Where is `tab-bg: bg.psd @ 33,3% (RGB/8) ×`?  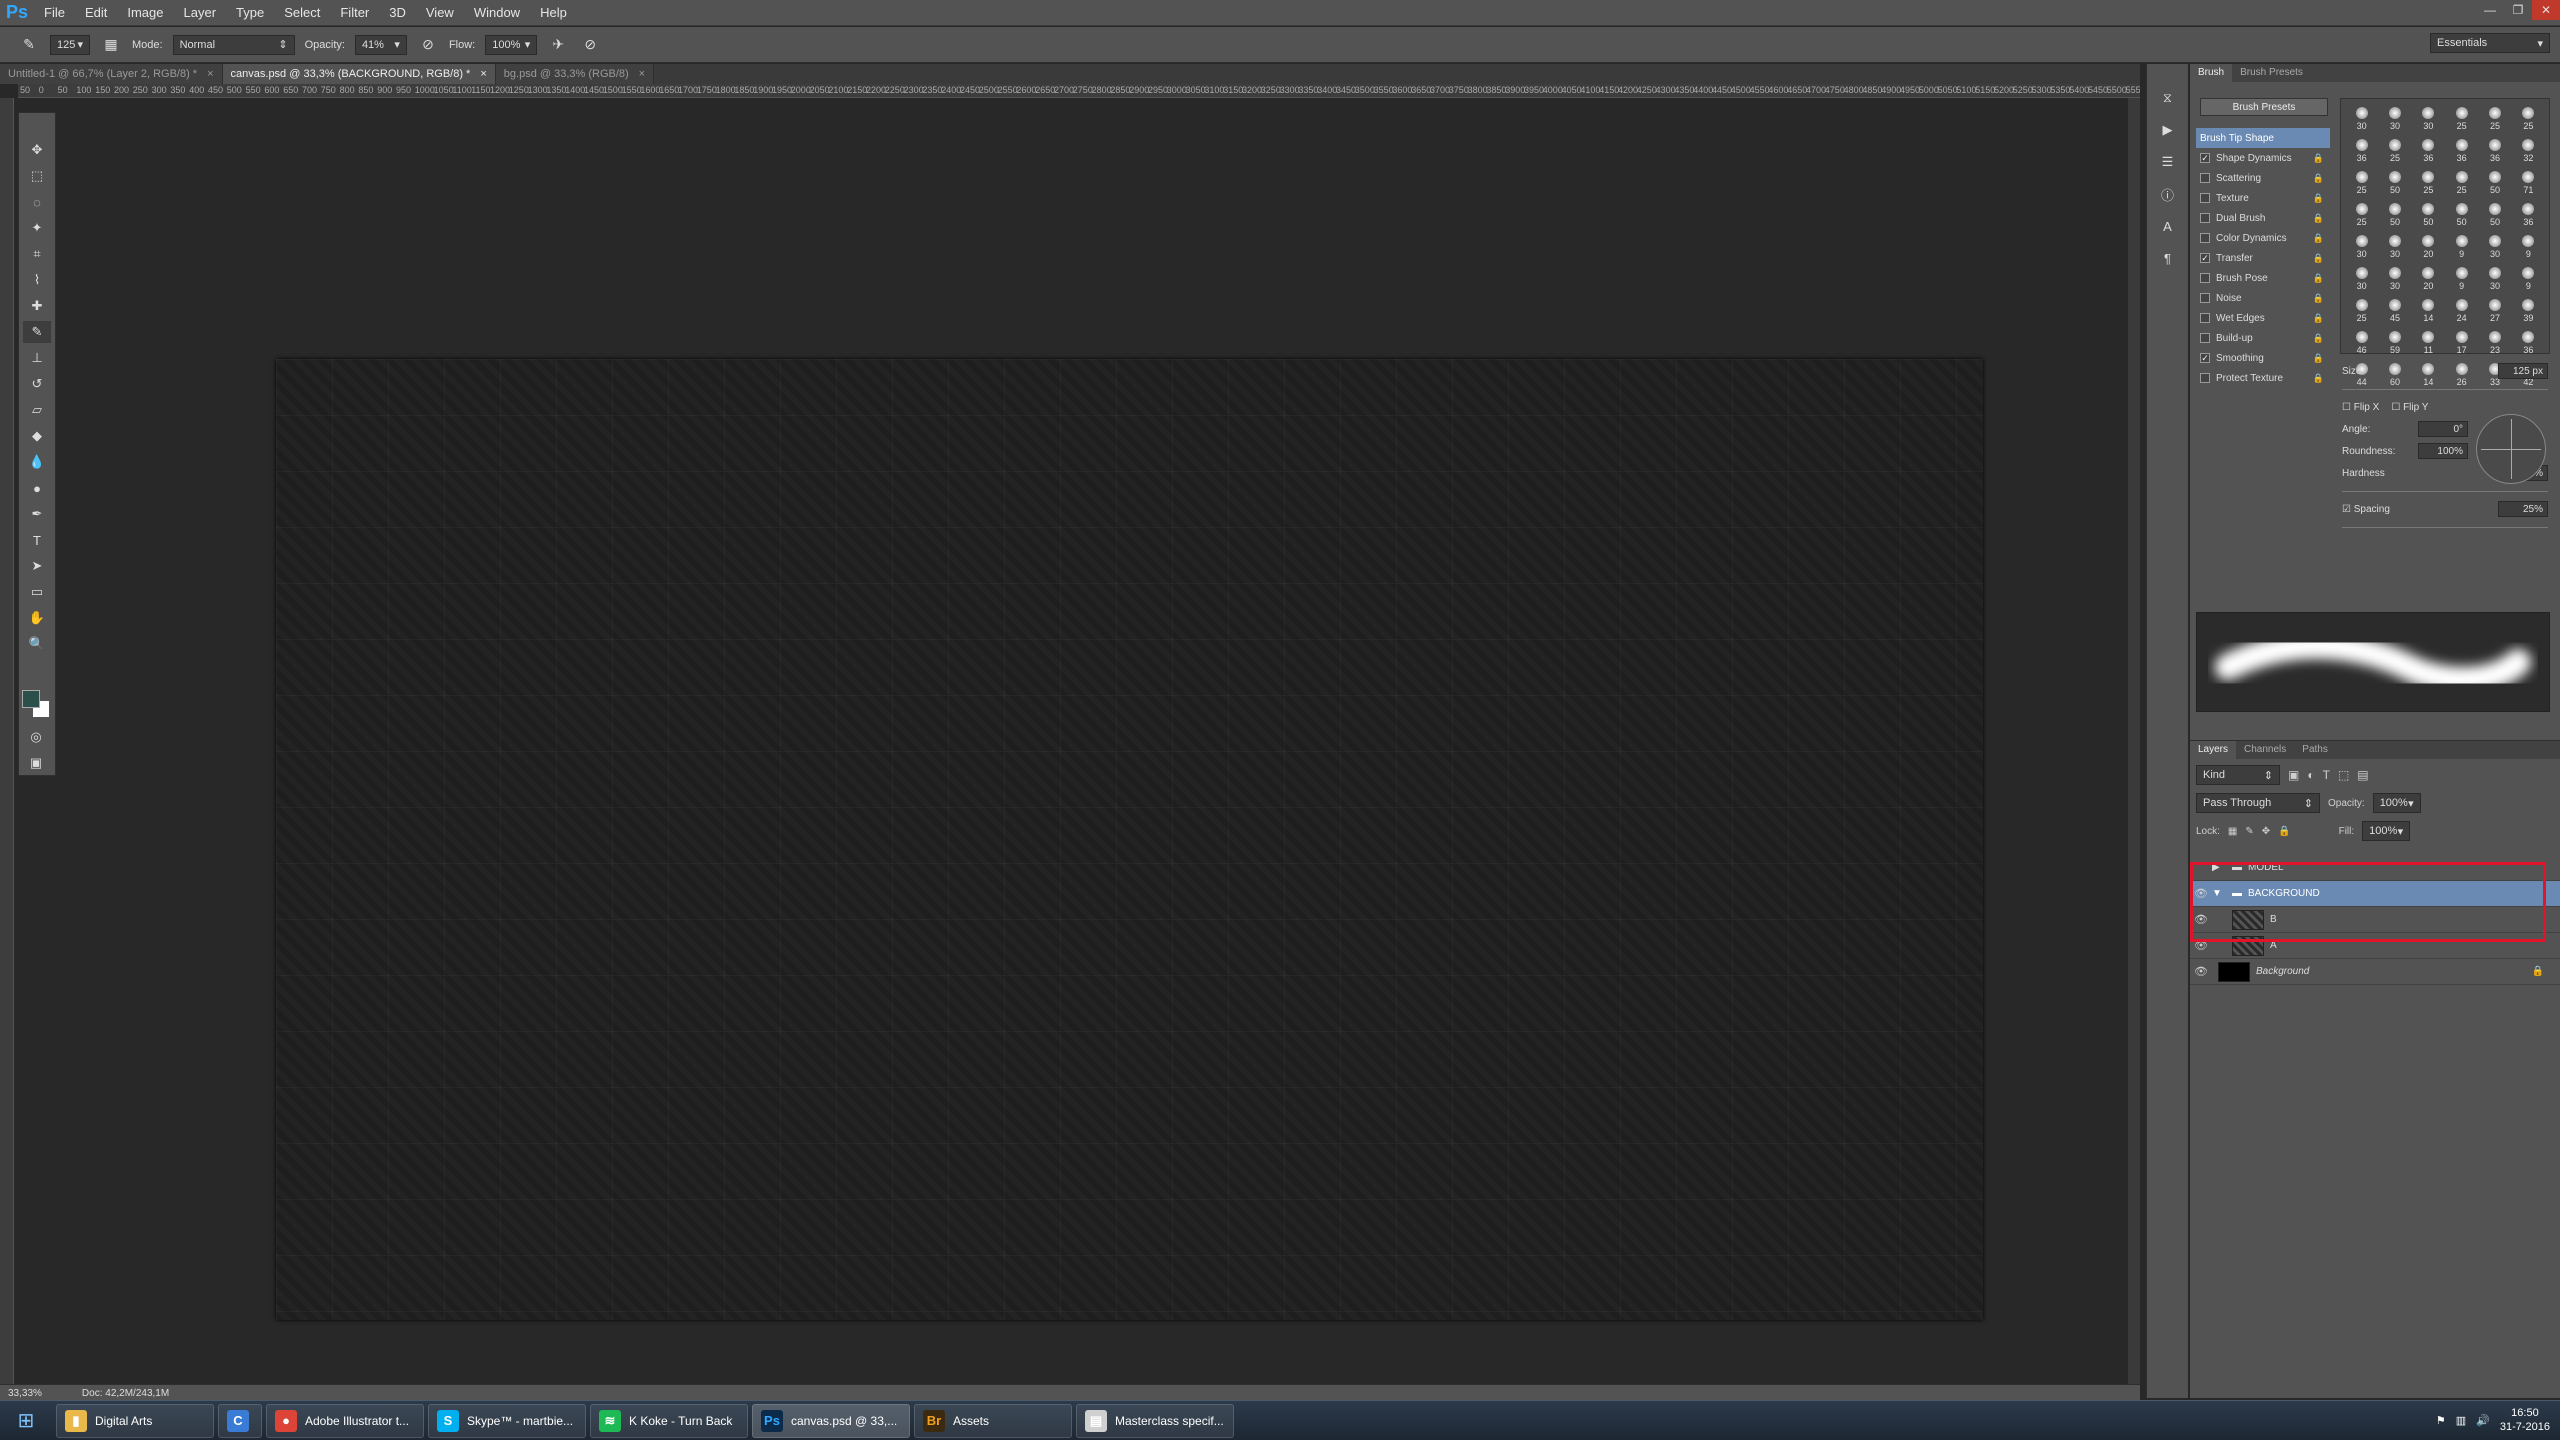
tab-bg: bg.psd @ 33,3% (RGB/8) × is located at coordinates (575, 74).